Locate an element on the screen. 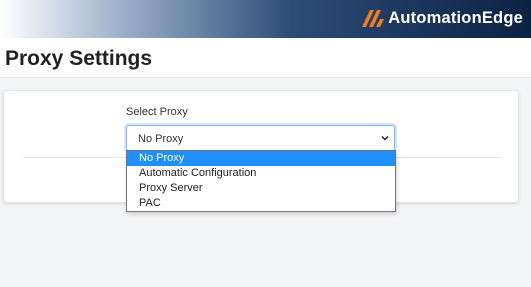 The width and height of the screenshot is (531, 287). page-title: Proxy Settings is located at coordinates (79, 58).